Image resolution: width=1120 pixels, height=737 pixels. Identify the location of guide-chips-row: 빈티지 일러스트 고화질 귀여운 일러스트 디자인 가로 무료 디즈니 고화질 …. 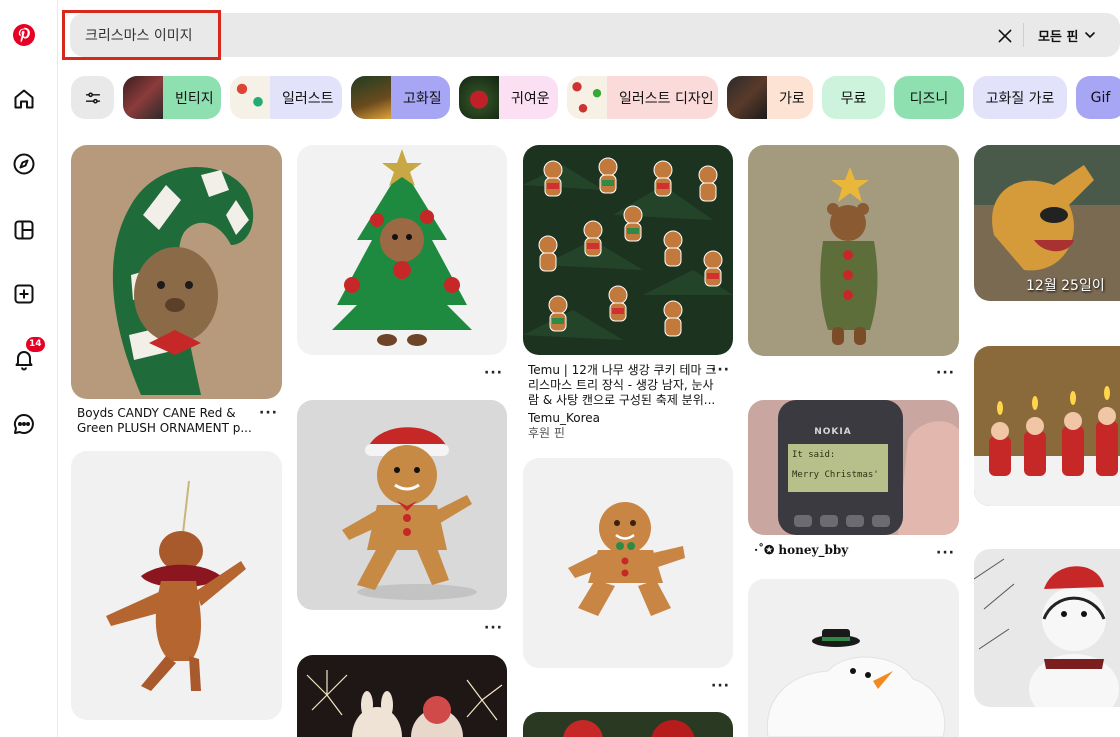
(595, 97).